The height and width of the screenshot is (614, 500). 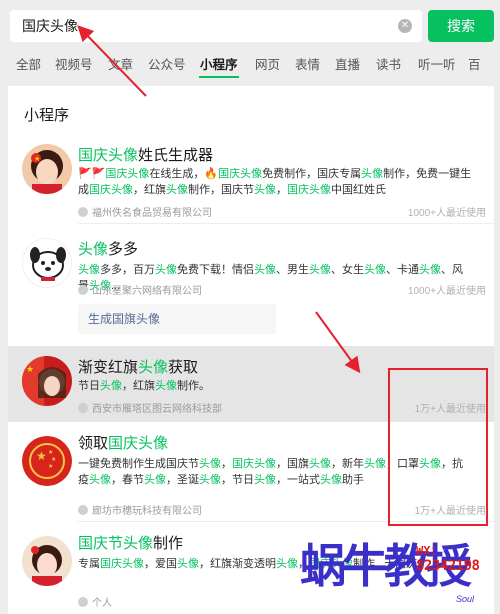 What do you see at coordinates (120, 63) in the screenshot?
I see `tab-articles: 文章` at bounding box center [120, 63].